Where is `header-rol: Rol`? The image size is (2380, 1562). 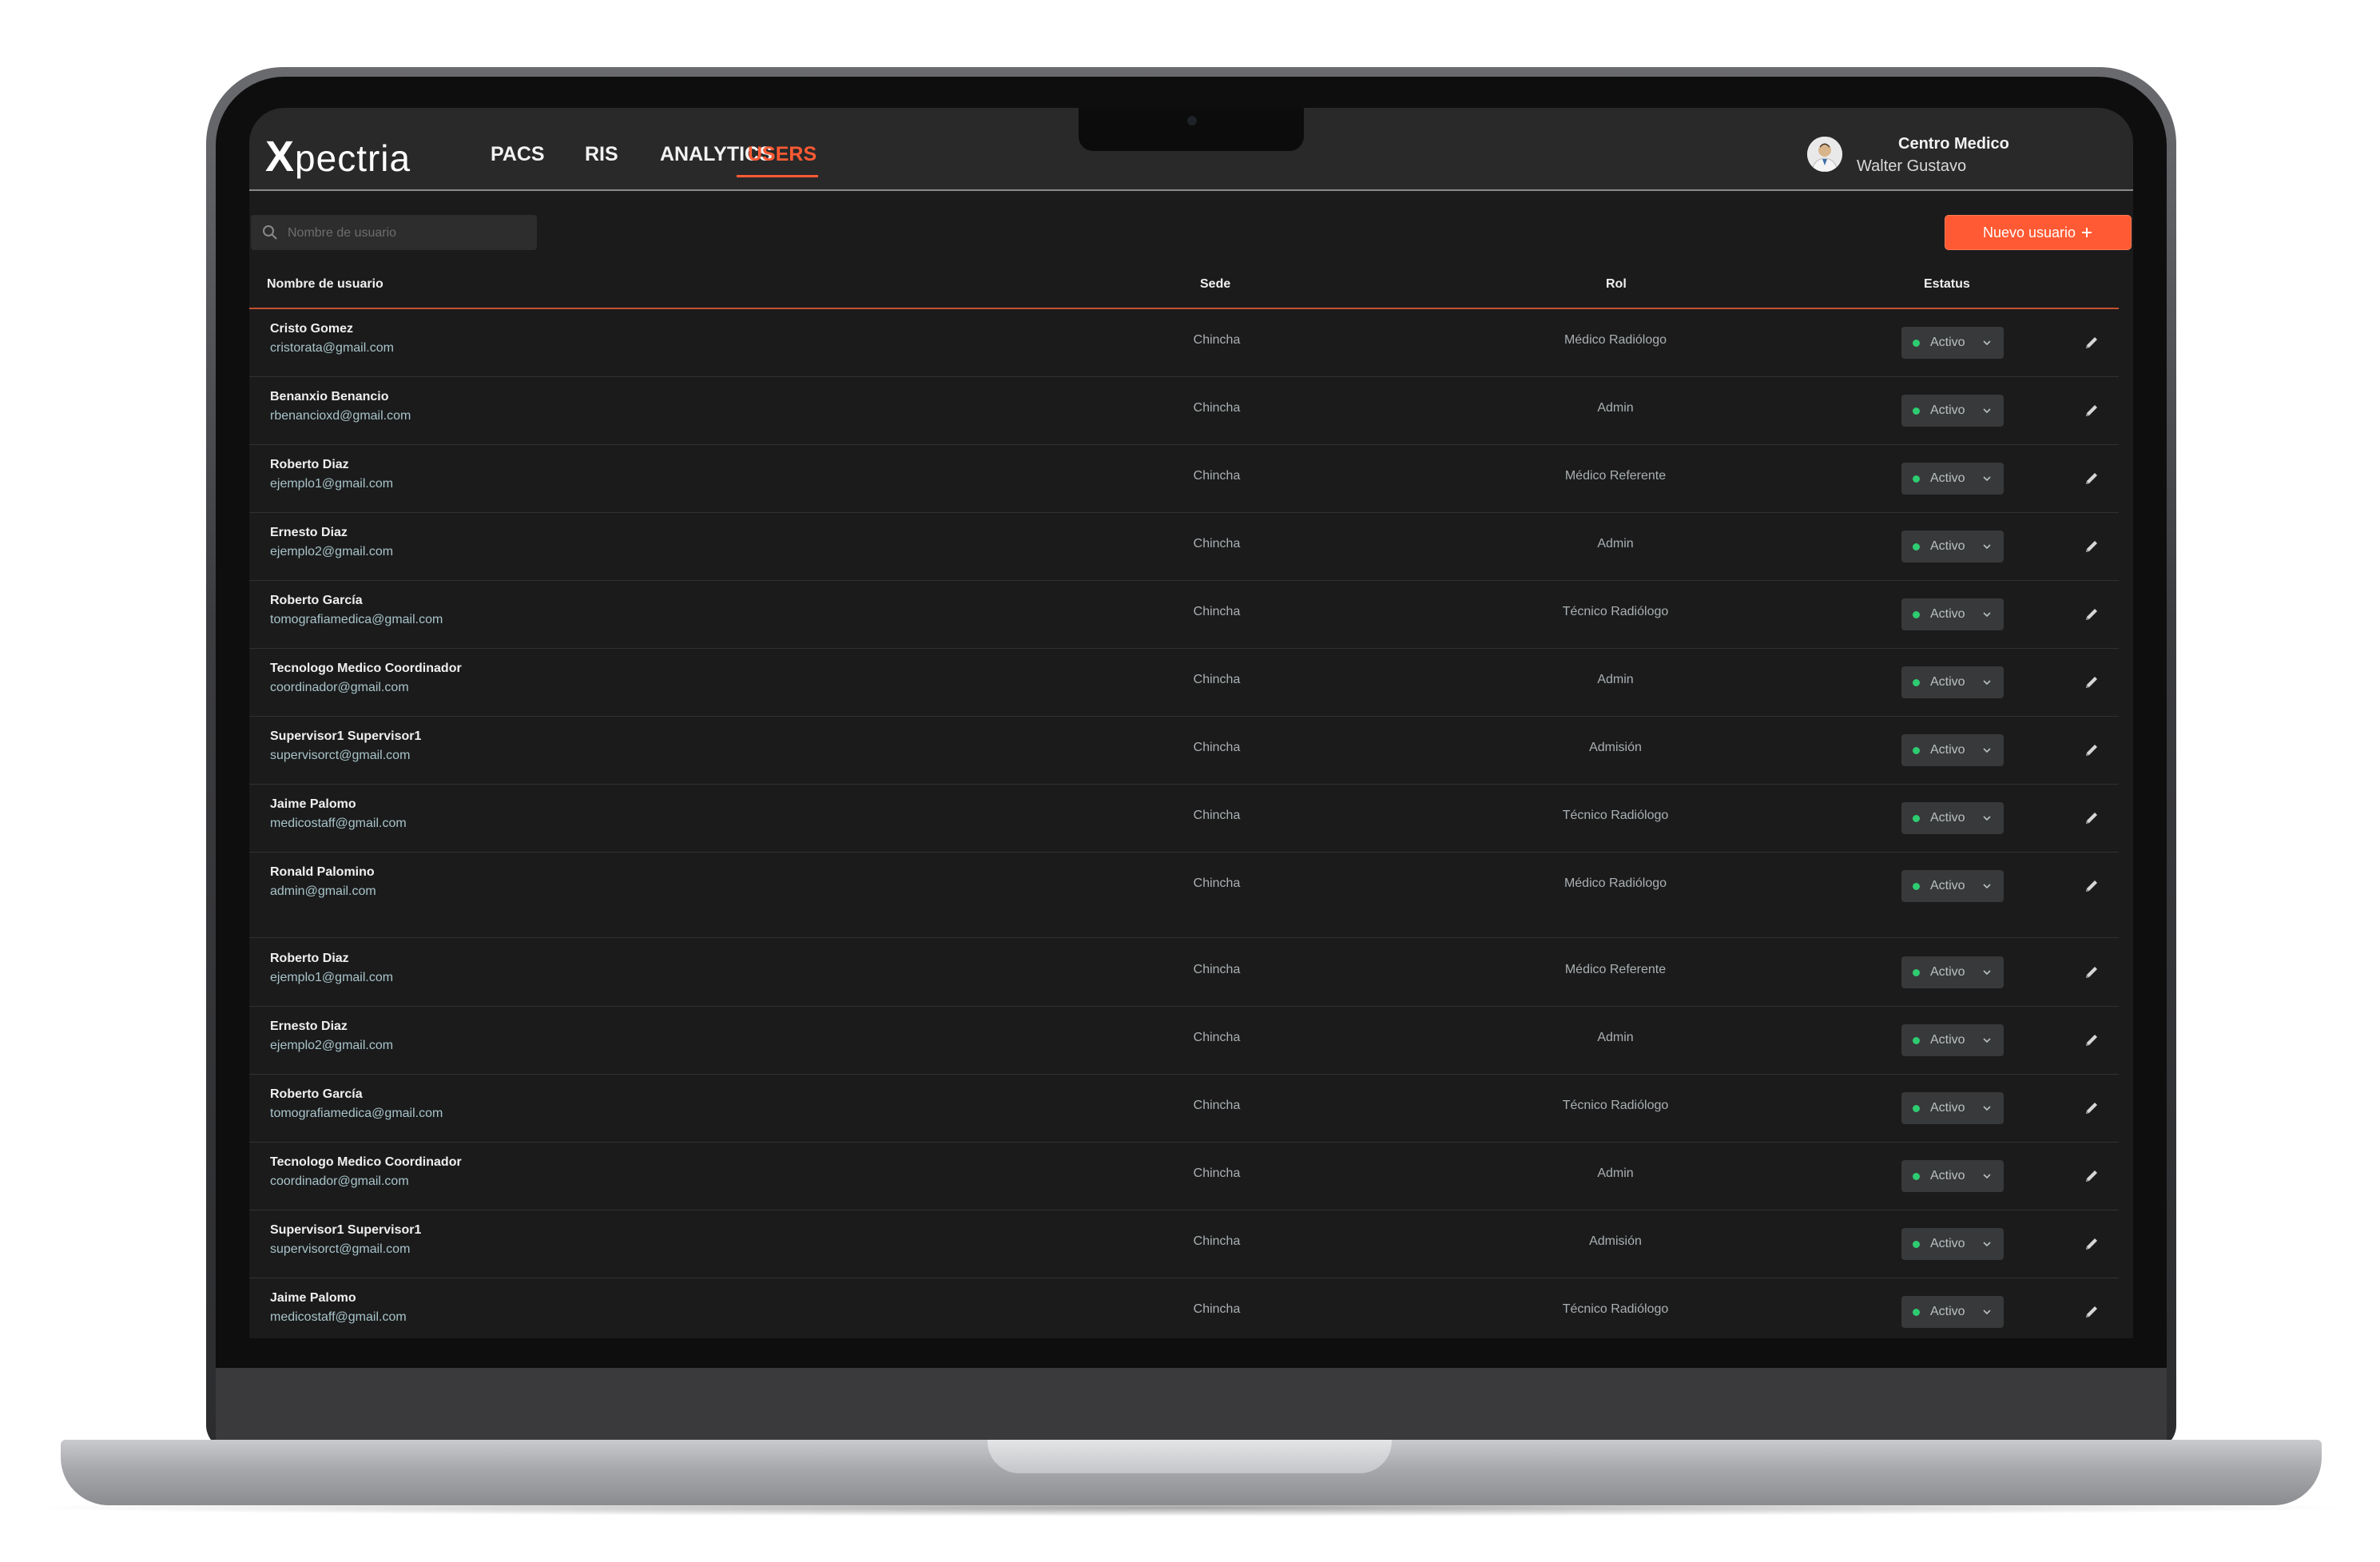 header-rol: Rol is located at coordinates (1616, 284).